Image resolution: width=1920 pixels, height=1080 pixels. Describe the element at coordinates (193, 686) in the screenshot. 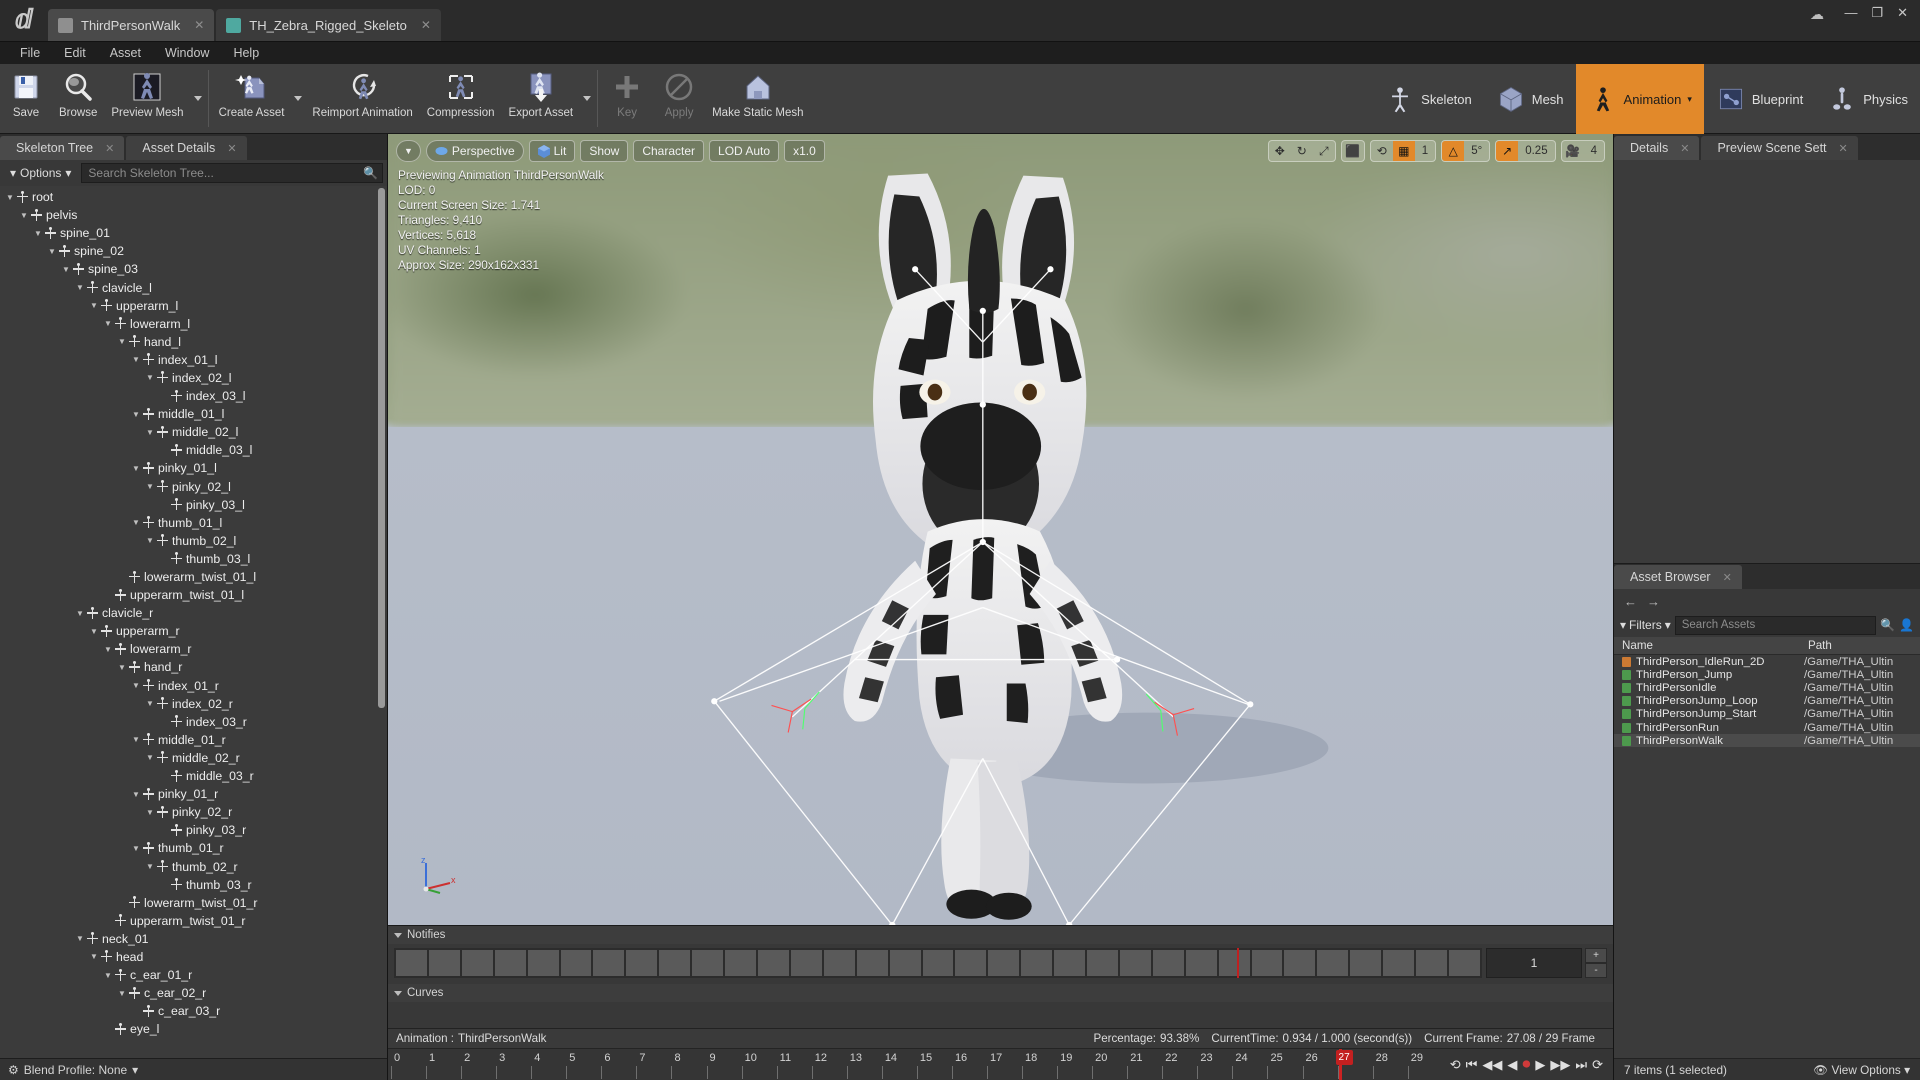

I see `bone-row: ▼ index_01_r` at that location.